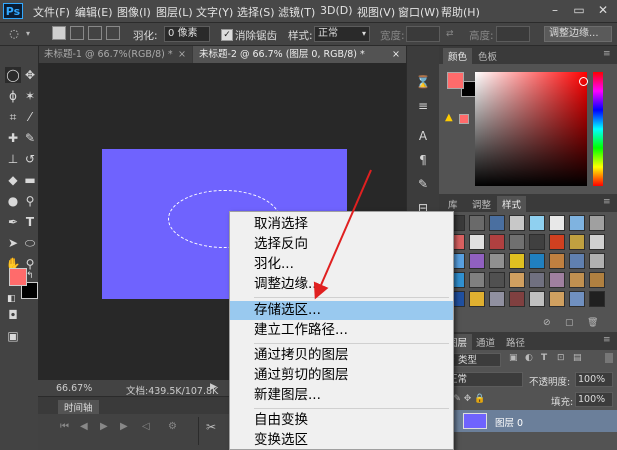 Image resolution: width=617 pixels, height=450 pixels. I want to click on tab-styles: 样式, so click(512, 204).